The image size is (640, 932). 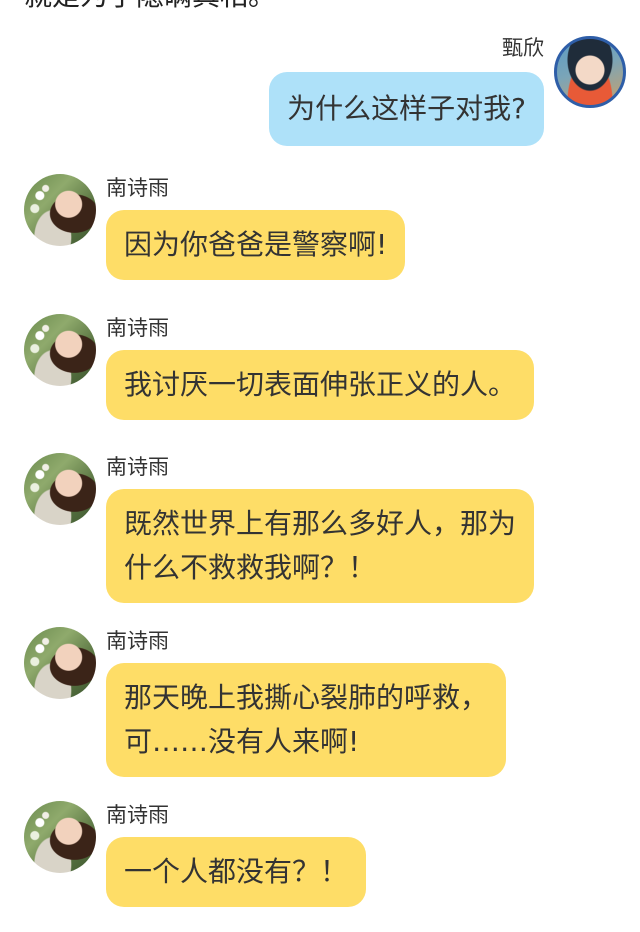 I want to click on message-row-incoming: 南诗雨 一个人都没有？！, so click(x=304, y=861).